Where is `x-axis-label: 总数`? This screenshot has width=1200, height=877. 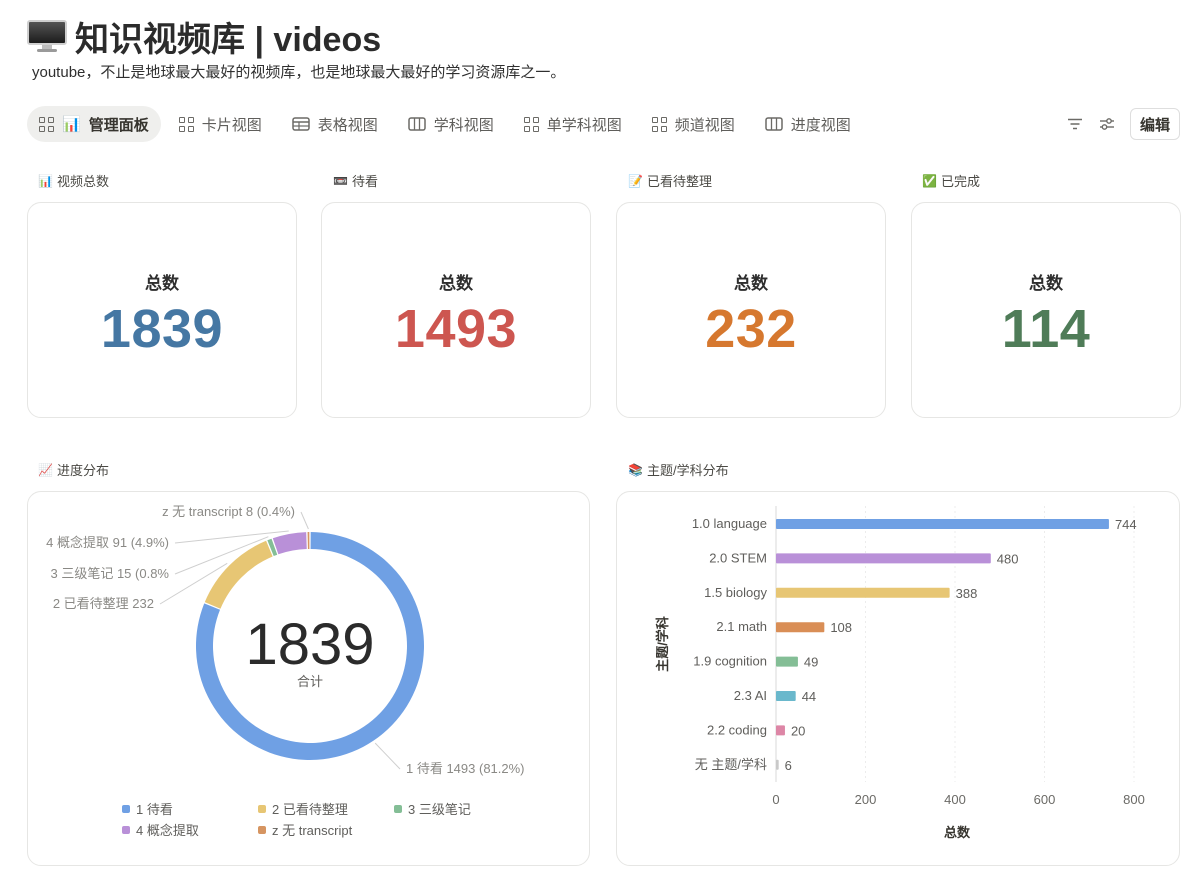
x-axis-label: 总数 is located at coordinates (957, 832).